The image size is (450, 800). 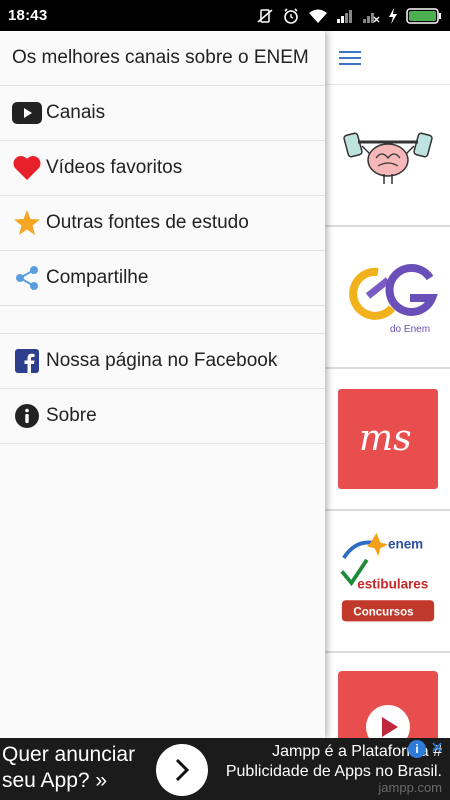 What do you see at coordinates (27, 113) in the screenshot?
I see `youtube-play-icon` at bounding box center [27, 113].